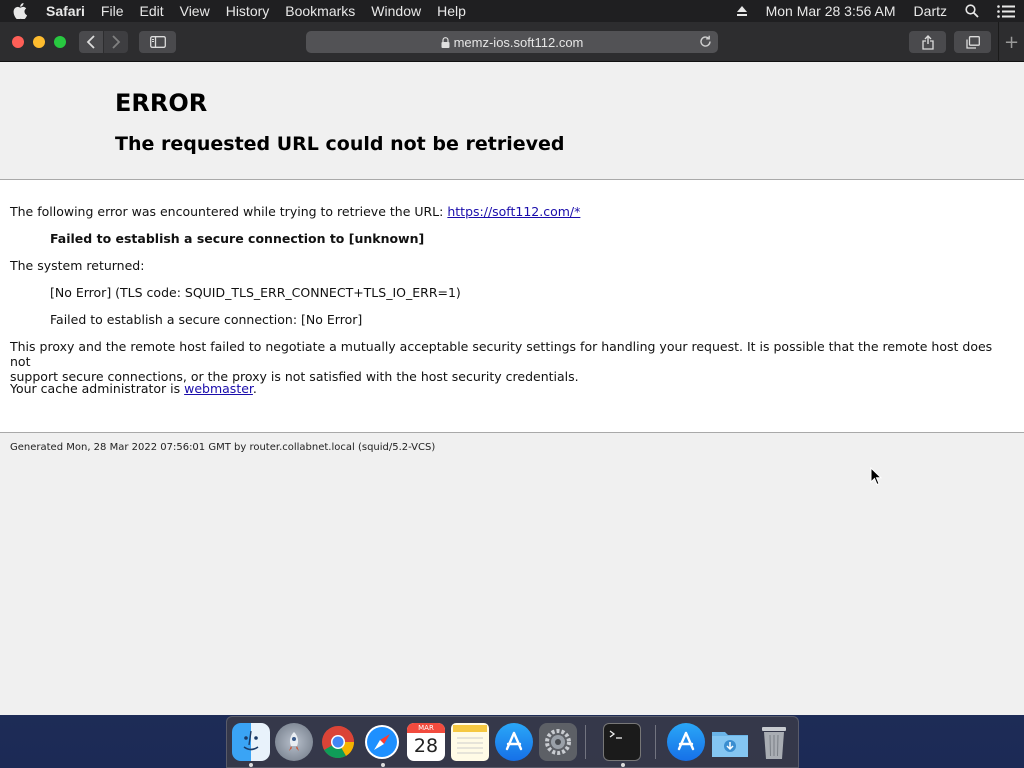 This screenshot has width=1024, height=768. What do you see at coordinates (558, 742) in the screenshot?
I see `system-preferences-icon` at bounding box center [558, 742].